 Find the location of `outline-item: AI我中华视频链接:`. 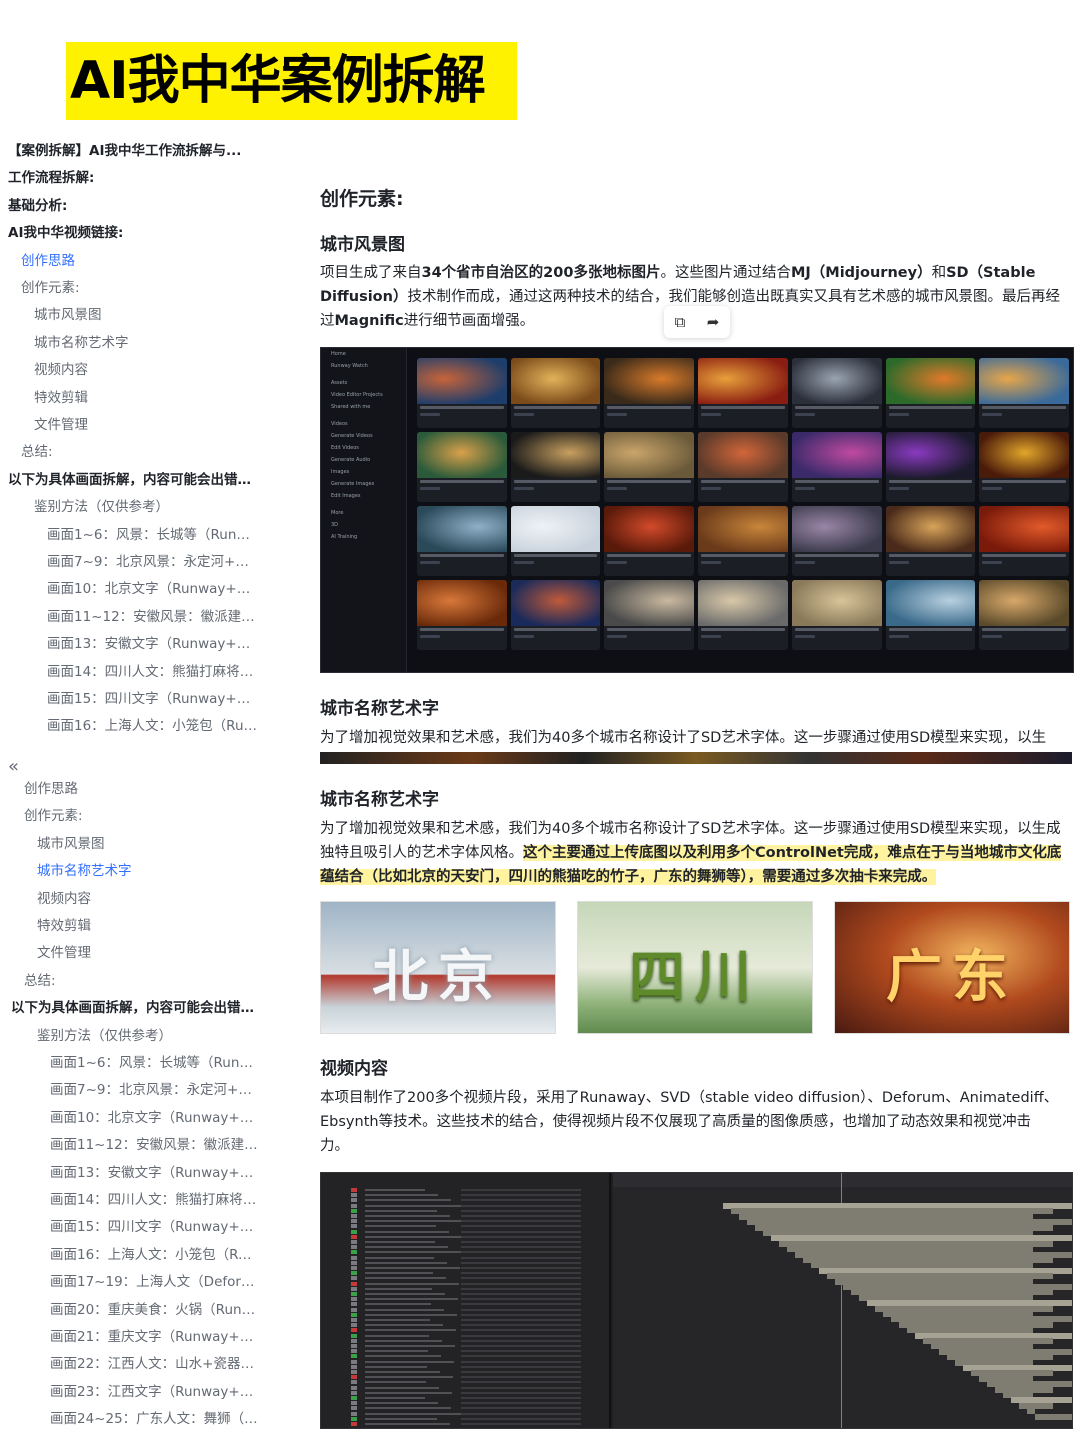

outline-item: AI我中华视频链接: is located at coordinates (133, 233).